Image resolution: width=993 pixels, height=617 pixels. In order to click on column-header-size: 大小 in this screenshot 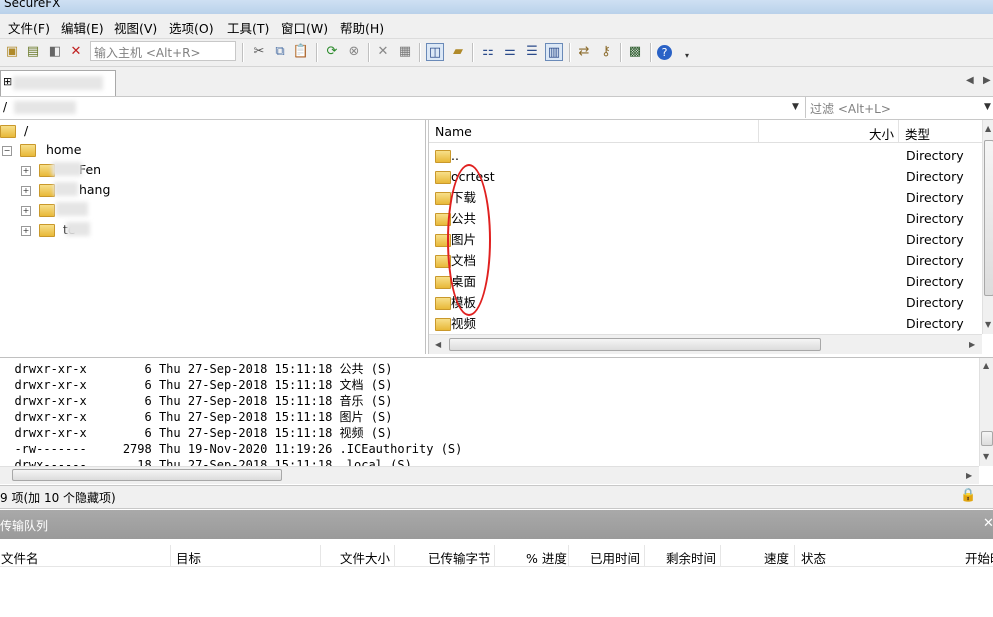, I will do `click(881, 133)`.